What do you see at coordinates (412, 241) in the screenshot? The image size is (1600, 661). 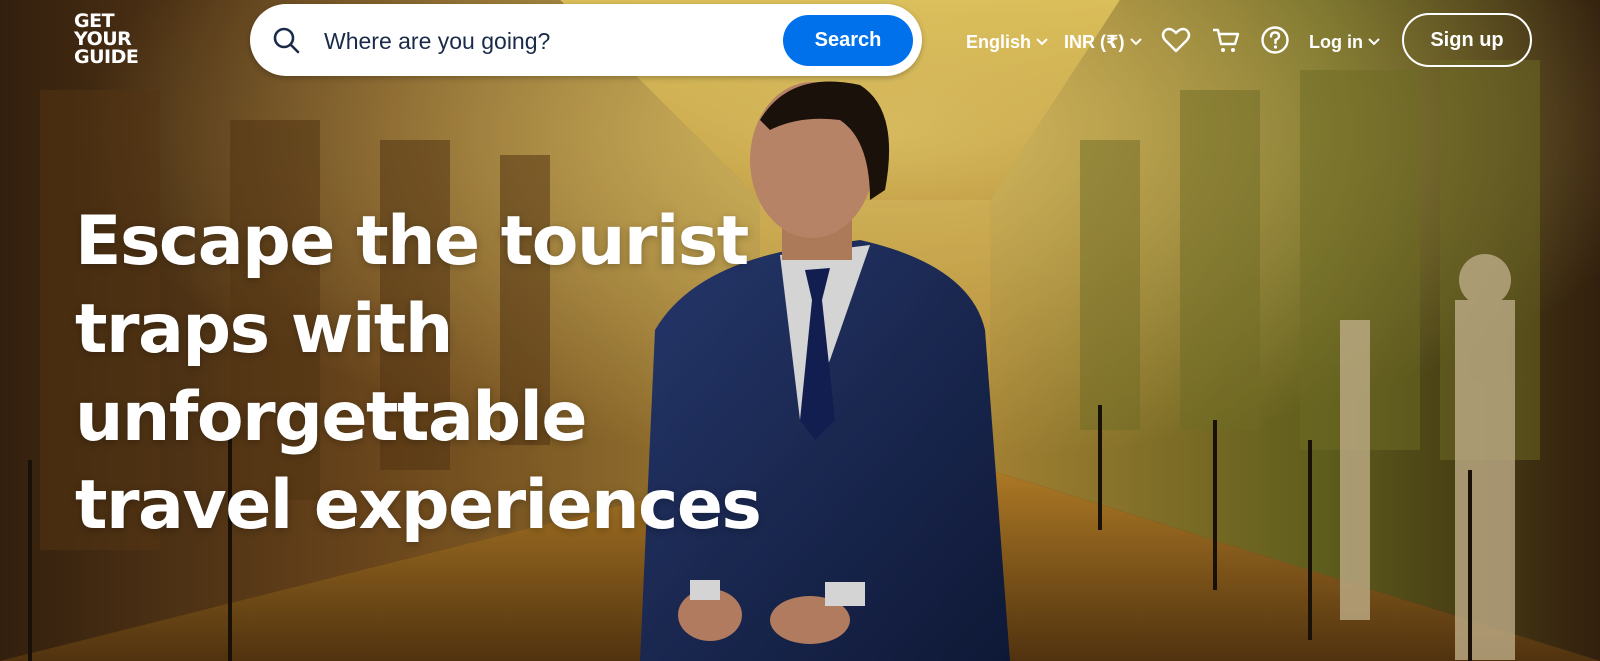 I see `headline-line-1: Escape the tourist` at bounding box center [412, 241].